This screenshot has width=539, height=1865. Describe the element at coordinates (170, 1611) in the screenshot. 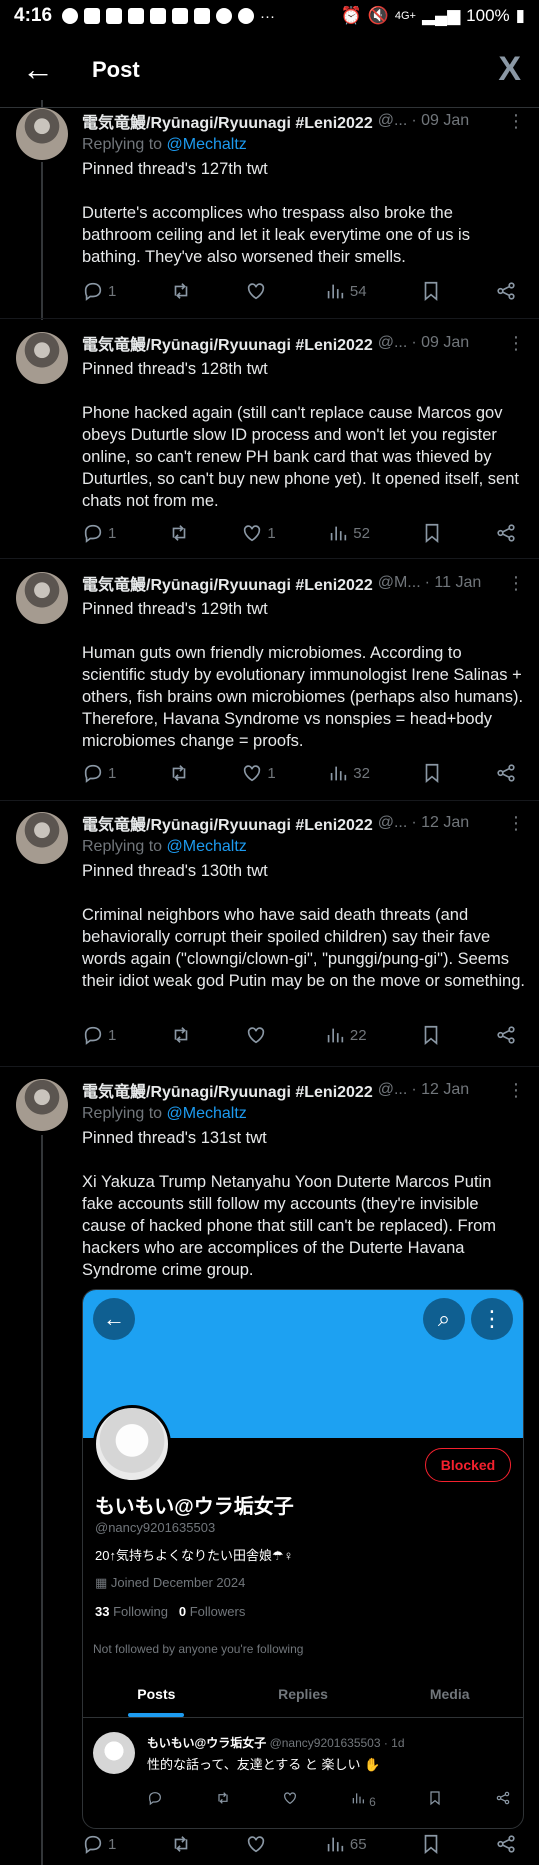

I see `follow-counts: 33 Following 0 Followers` at that location.